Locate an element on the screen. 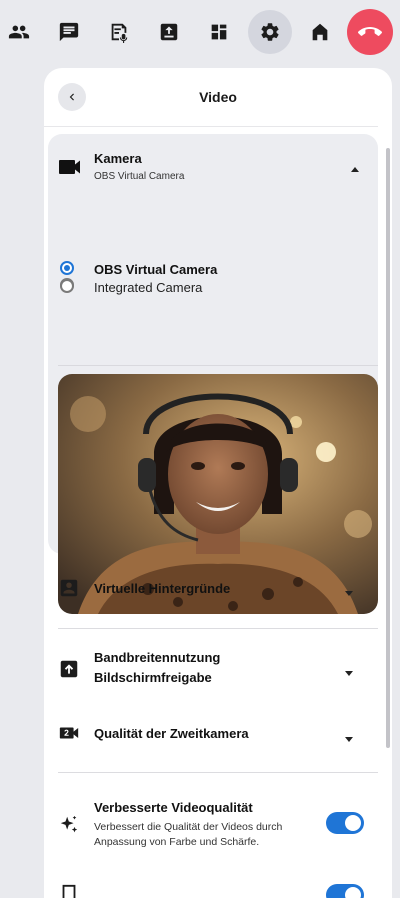 This screenshot has height=898, width=400. camera-title: Kamera is located at coordinates (118, 158).